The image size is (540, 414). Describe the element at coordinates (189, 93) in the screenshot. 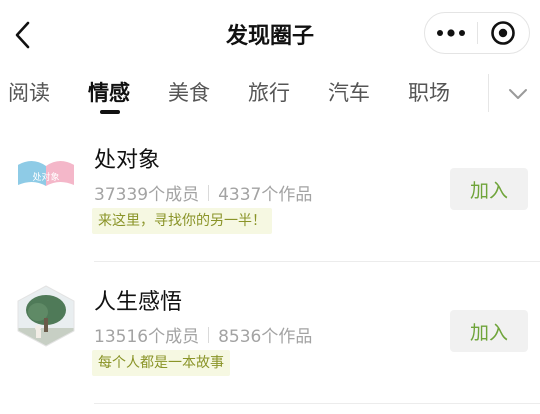

I see `tab-food: 美食` at that location.